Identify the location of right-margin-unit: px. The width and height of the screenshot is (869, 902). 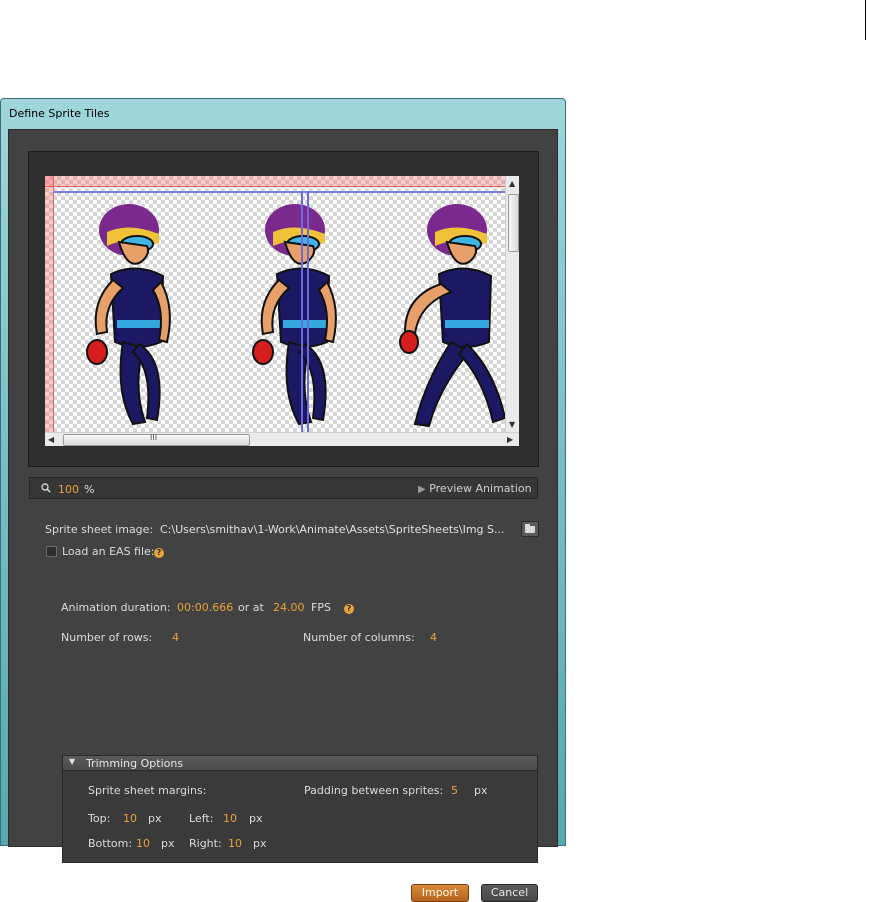
(260, 843).